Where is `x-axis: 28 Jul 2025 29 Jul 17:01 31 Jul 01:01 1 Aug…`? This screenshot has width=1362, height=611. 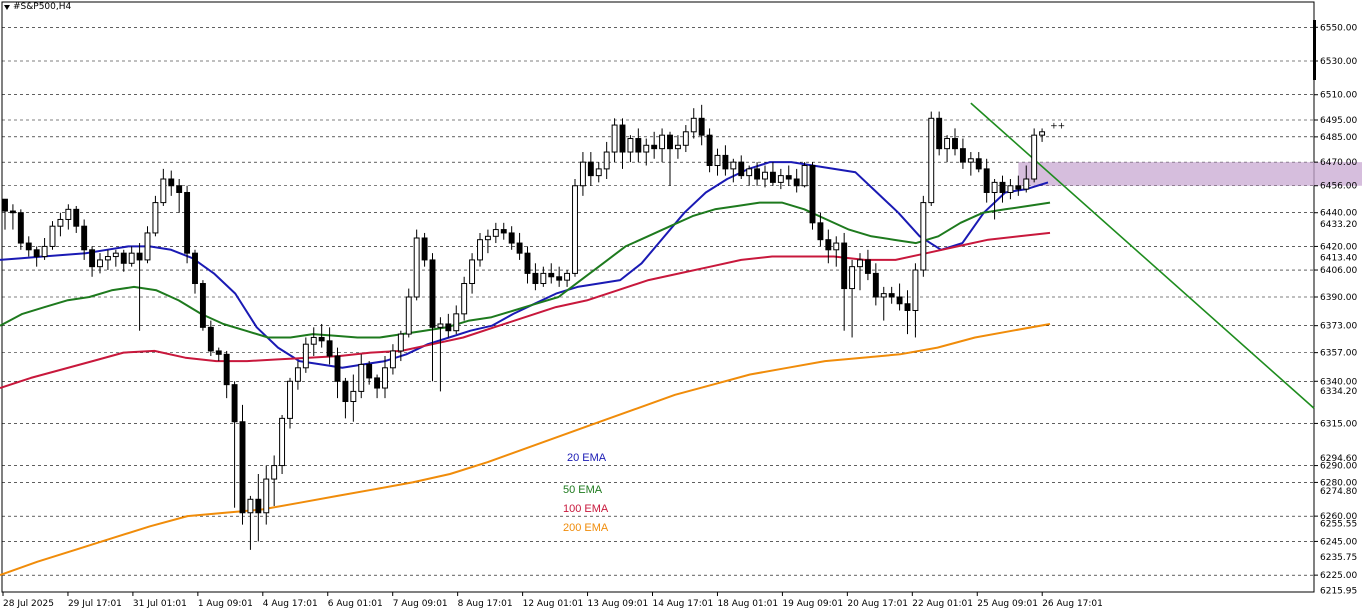 x-axis: 28 Jul 2025 29 Jul 17:01 31 Jul 01:01 1 Aug… is located at coordinates (552, 600).